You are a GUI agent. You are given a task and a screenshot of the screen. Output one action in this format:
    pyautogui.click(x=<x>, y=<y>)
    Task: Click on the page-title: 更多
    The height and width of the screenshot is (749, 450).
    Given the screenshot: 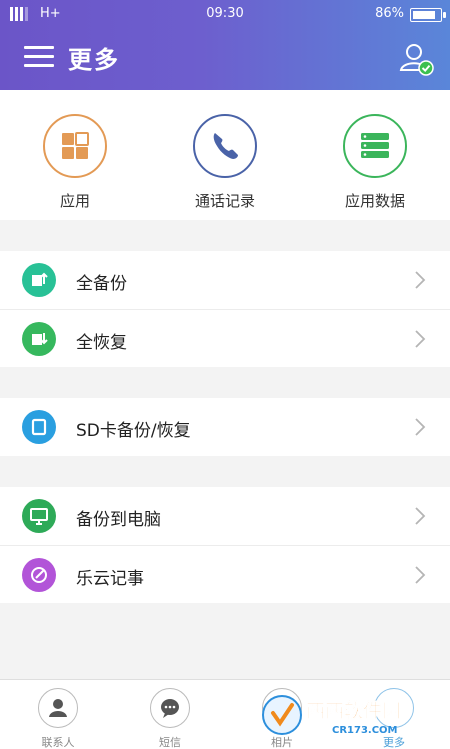 What is the action you would take?
    pyautogui.click(x=94, y=60)
    